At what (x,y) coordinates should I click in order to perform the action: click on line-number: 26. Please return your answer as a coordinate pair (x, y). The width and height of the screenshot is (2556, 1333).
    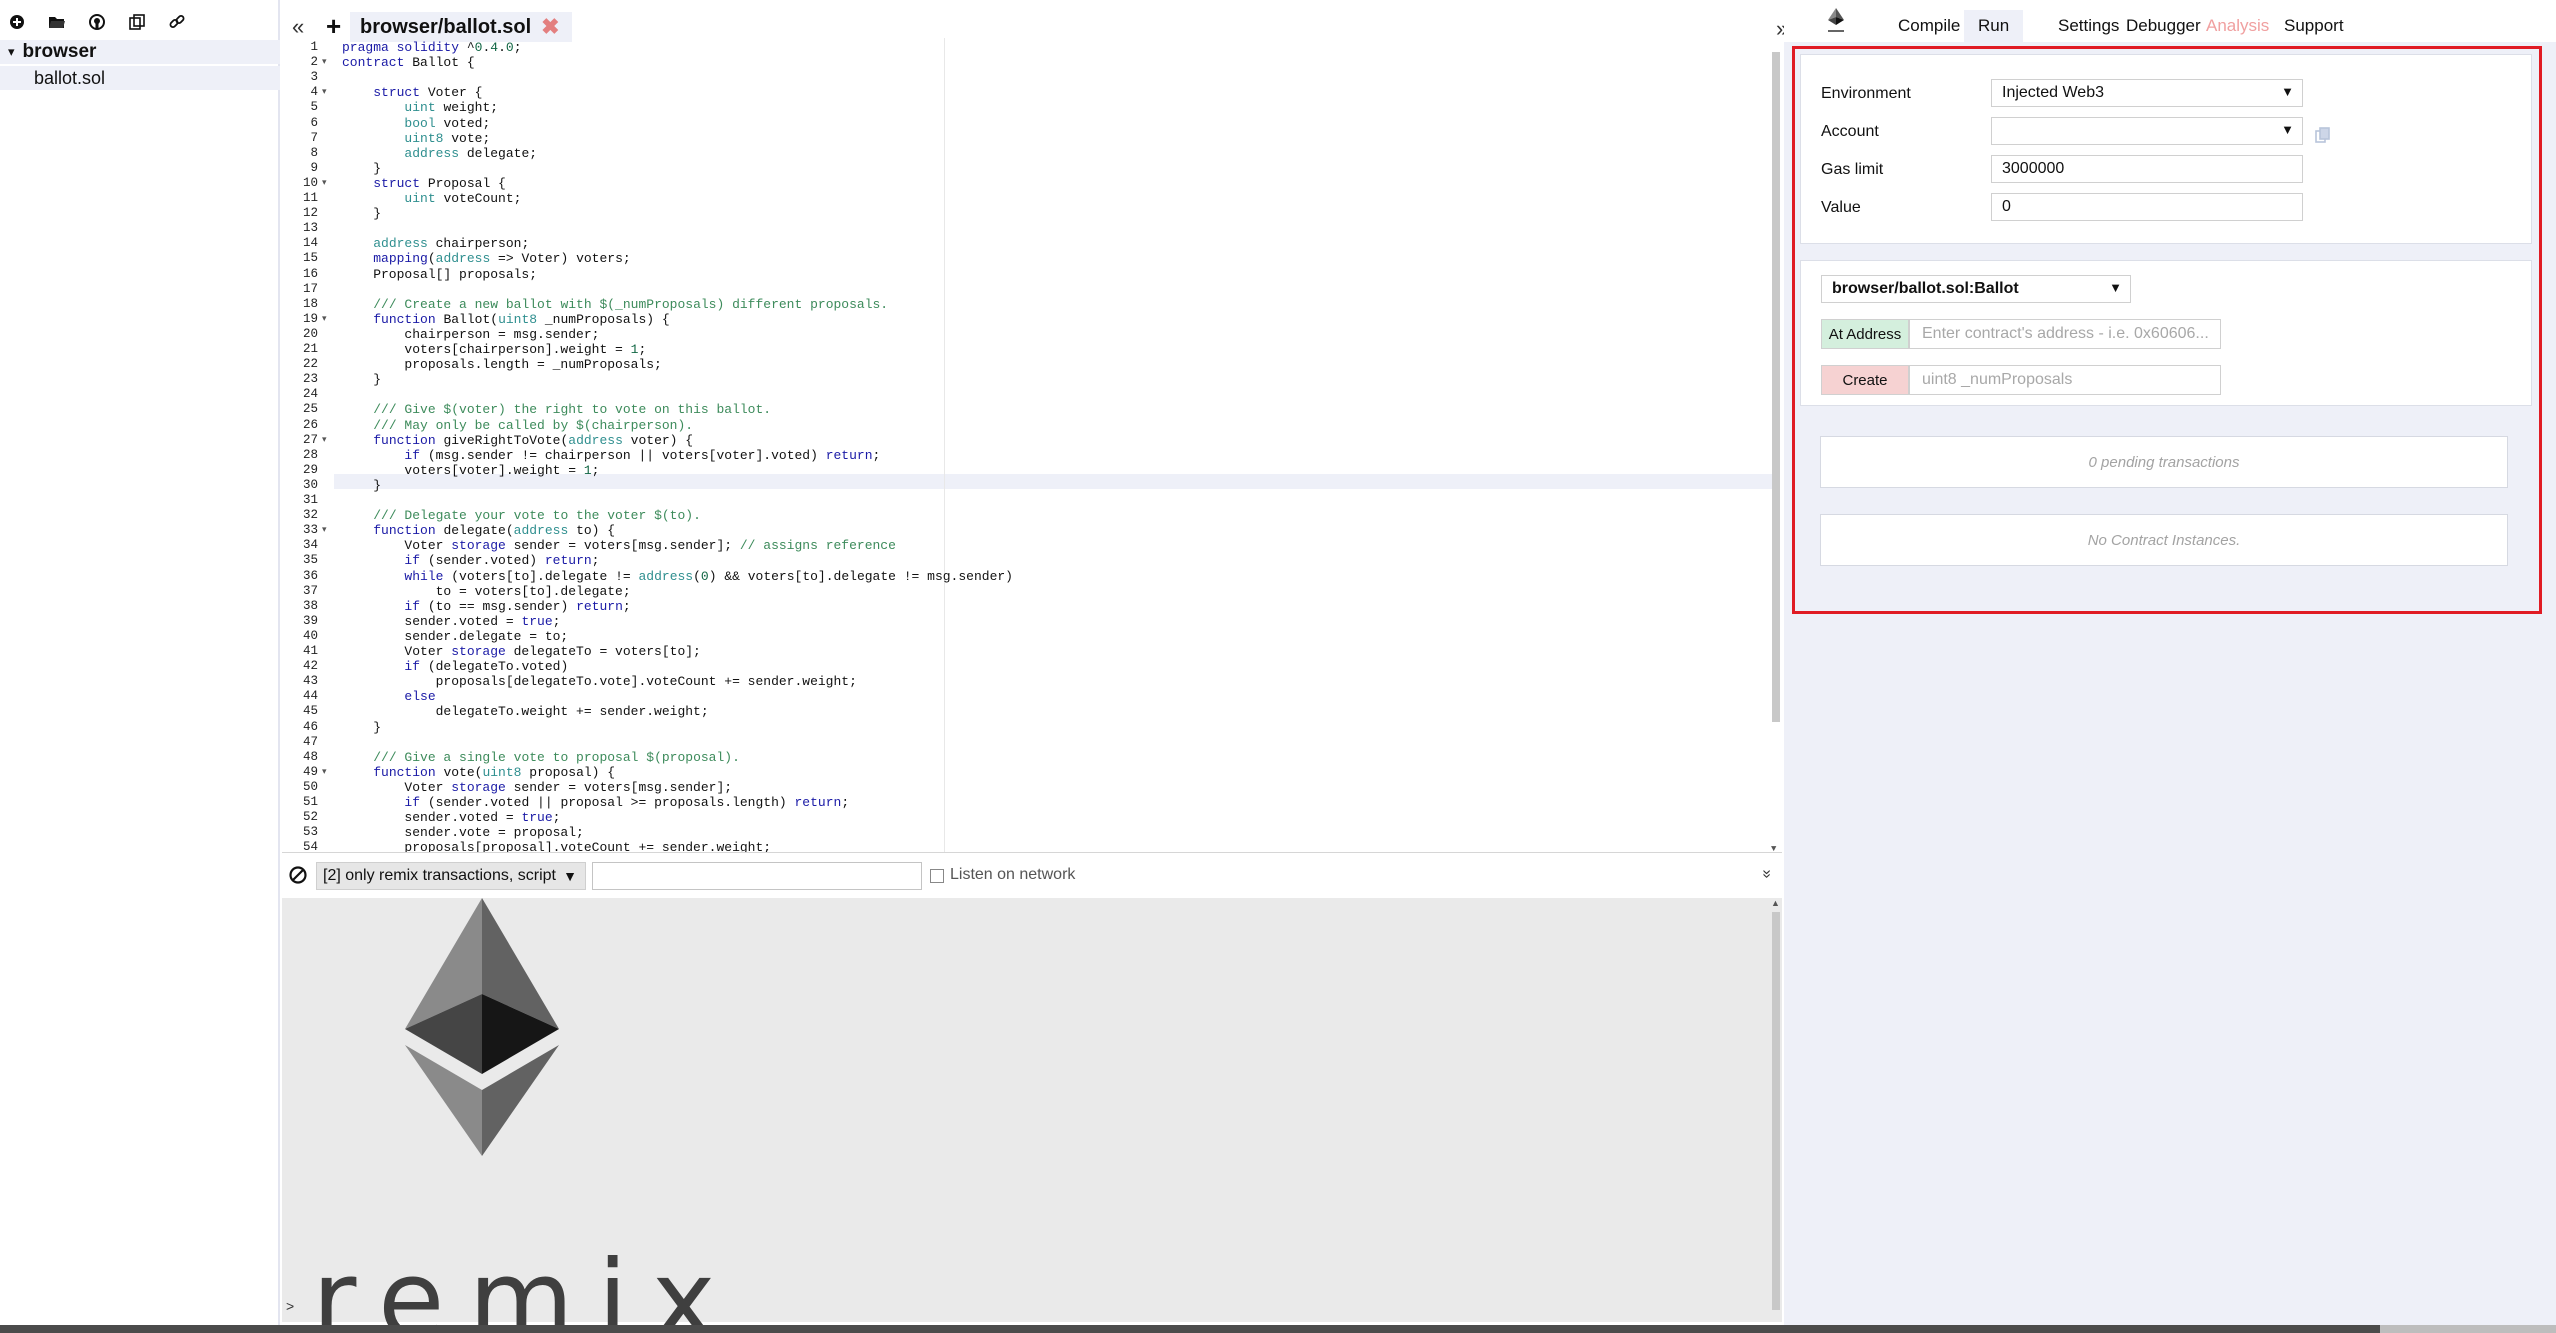
    Looking at the image, I should click on (310, 424).